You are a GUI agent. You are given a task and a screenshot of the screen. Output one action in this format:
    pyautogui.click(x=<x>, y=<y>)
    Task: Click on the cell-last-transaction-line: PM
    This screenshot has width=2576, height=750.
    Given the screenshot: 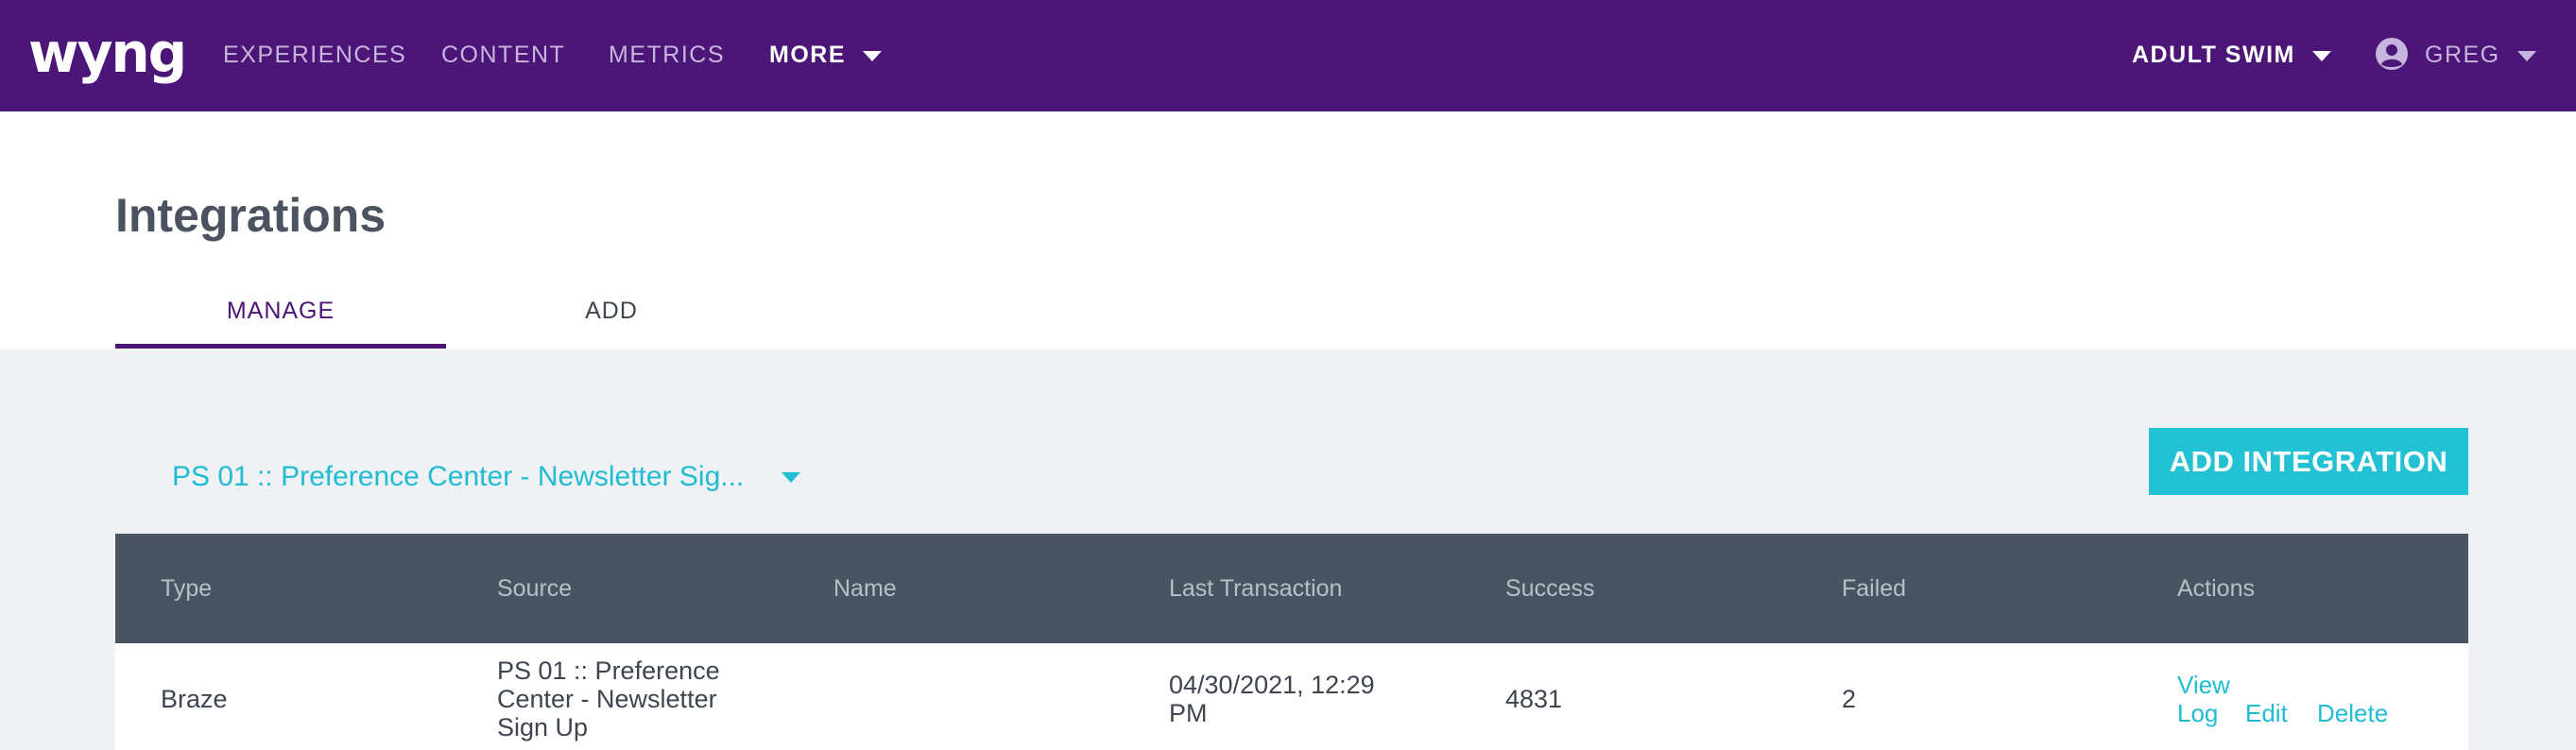 What is the action you would take?
    pyautogui.click(x=1188, y=713)
    